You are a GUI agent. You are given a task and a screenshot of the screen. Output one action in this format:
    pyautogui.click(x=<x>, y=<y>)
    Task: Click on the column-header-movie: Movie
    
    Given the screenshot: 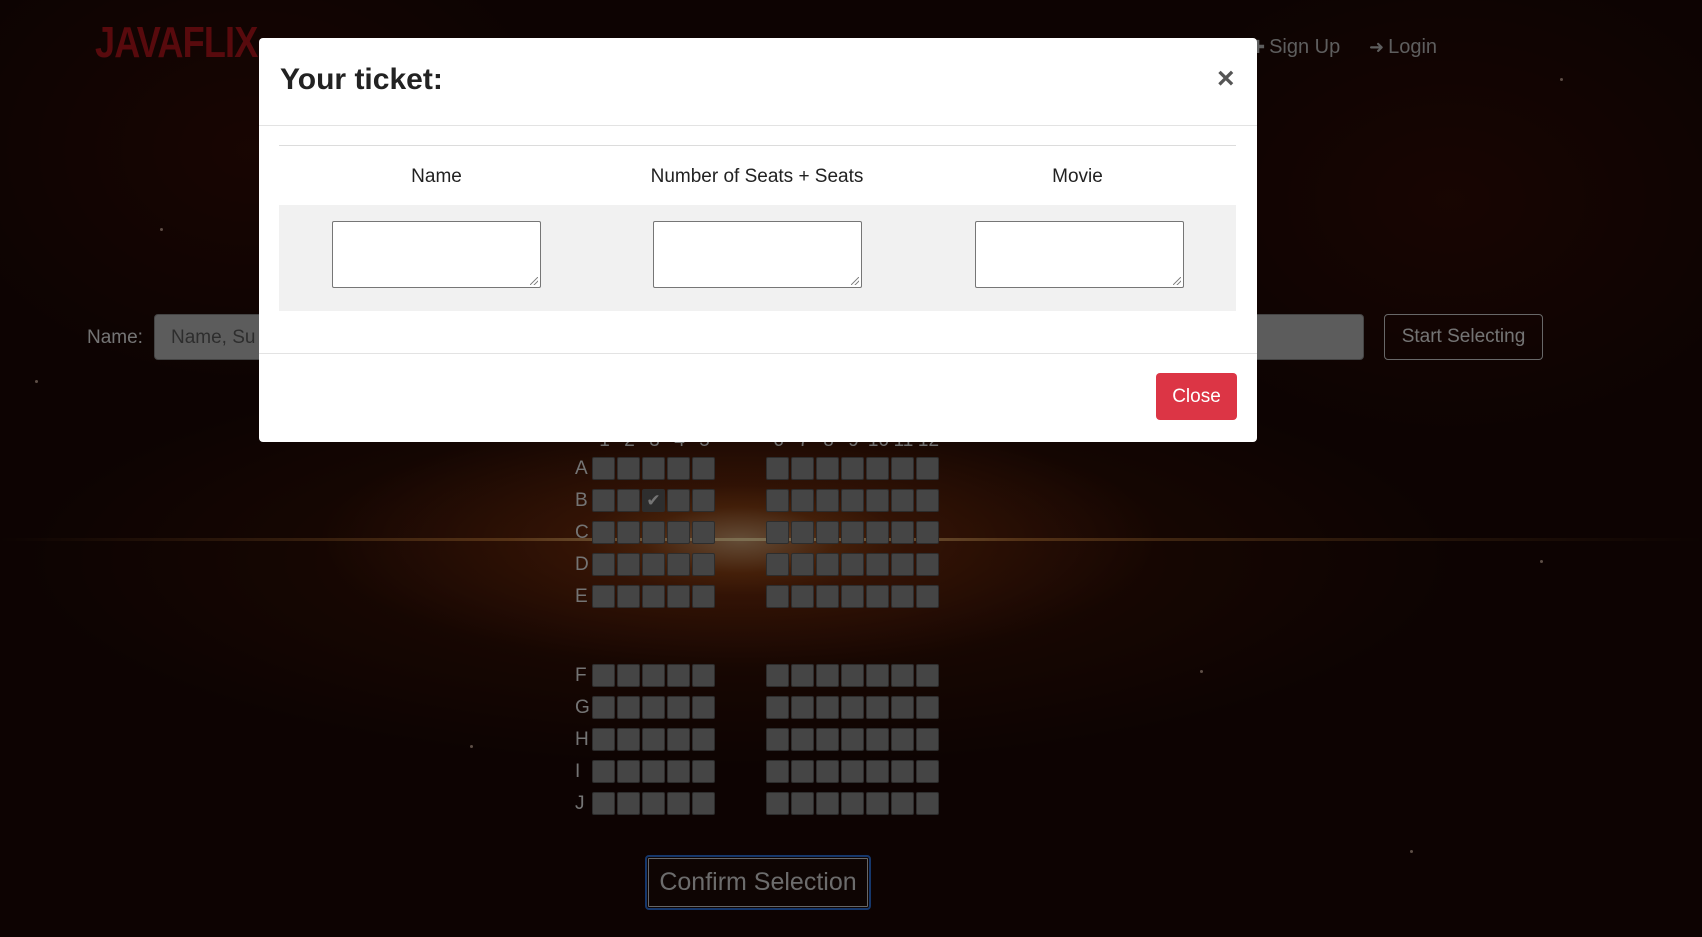 What is the action you would take?
    pyautogui.click(x=1077, y=176)
    